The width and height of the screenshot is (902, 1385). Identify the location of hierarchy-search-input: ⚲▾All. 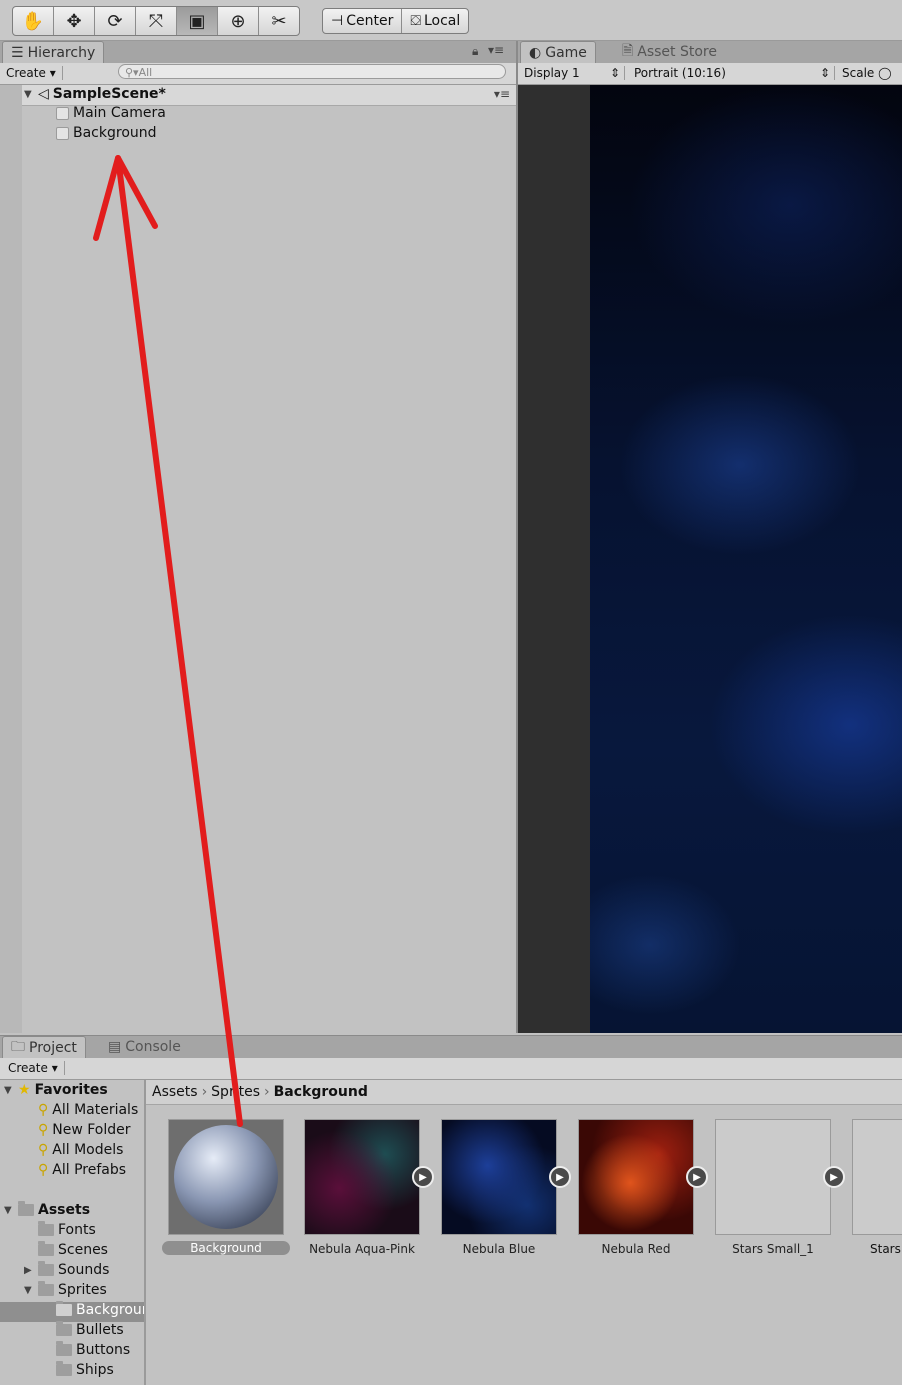
(312, 71).